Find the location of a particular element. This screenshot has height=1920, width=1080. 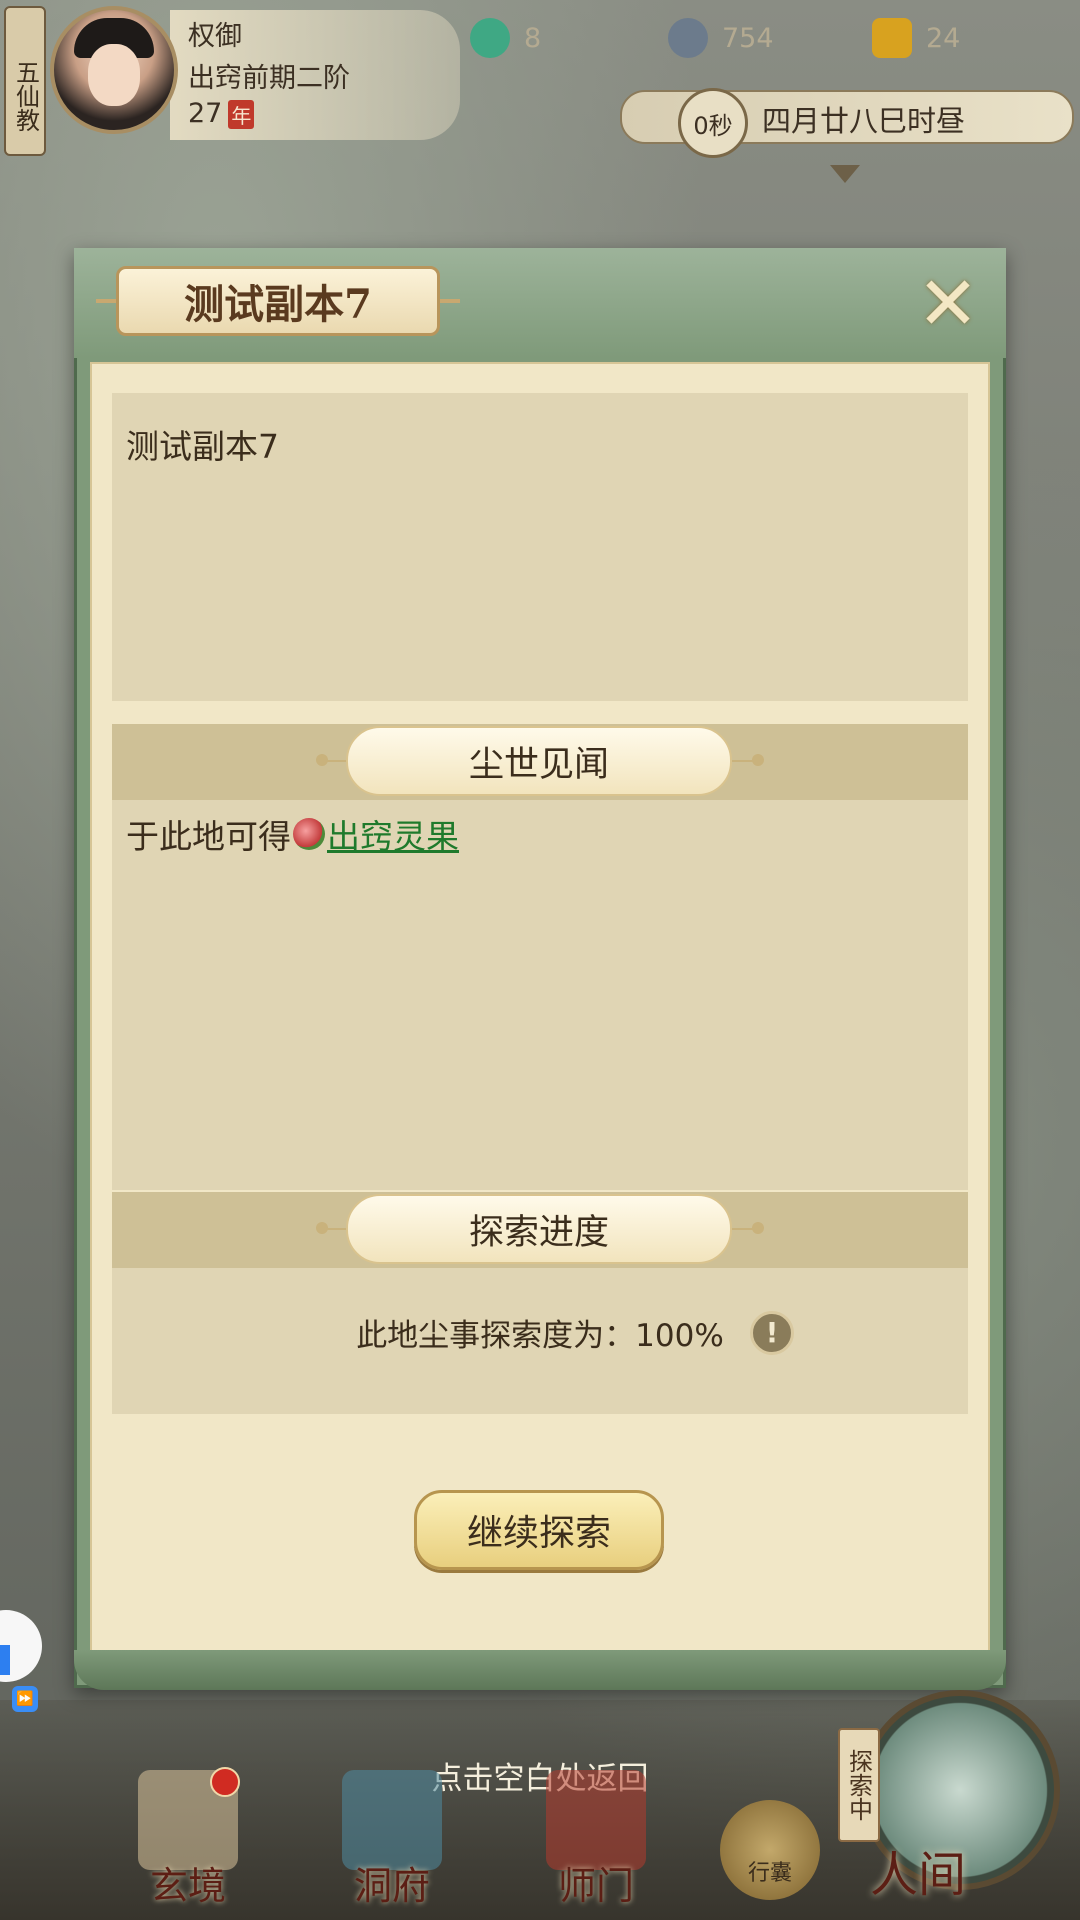

description-text: 测试副本7 is located at coordinates (202, 446).